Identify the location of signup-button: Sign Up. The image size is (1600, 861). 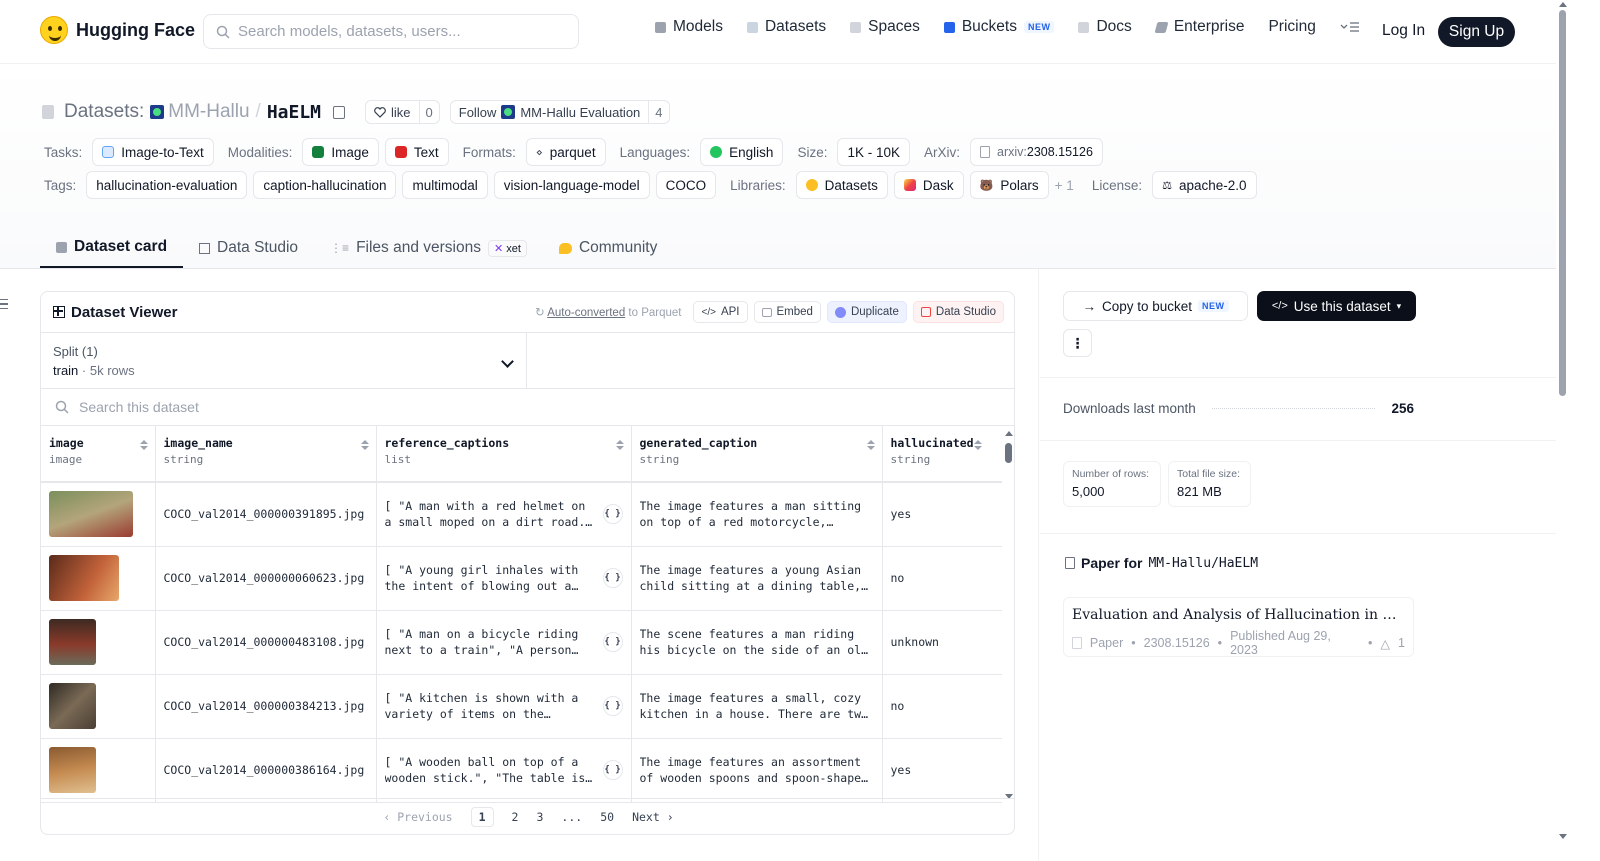
(1476, 32).